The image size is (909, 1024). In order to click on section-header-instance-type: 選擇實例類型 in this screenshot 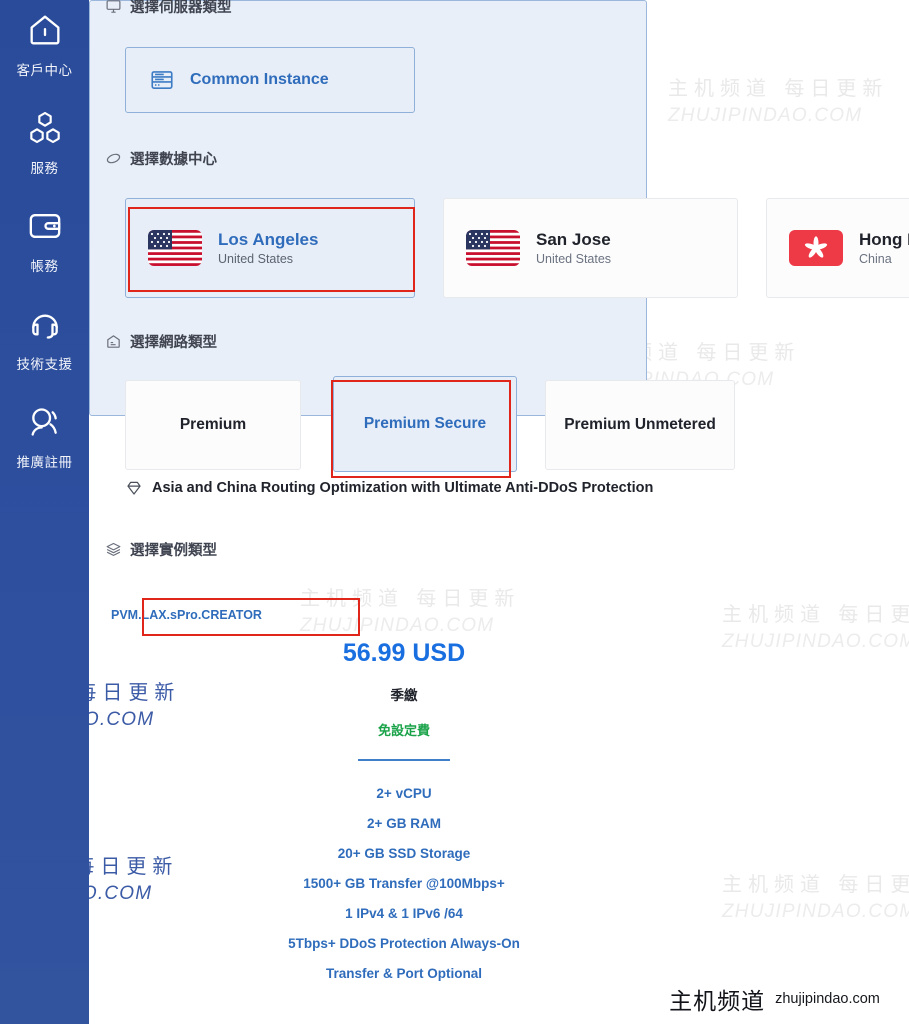, I will do `click(161, 549)`.